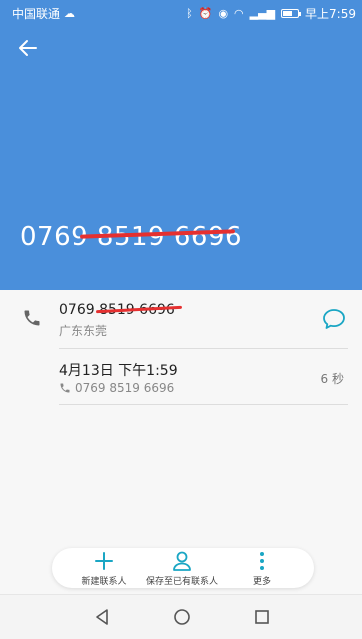 The image size is (362, 639). Describe the element at coordinates (332, 379) in the screenshot. I see `call-duration: 6 秒` at that location.